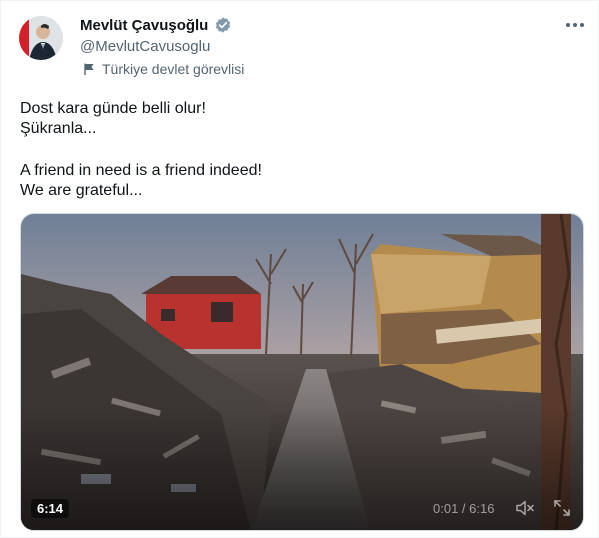  I want to click on author-handle: @MevlutCavusoglu, so click(145, 46).